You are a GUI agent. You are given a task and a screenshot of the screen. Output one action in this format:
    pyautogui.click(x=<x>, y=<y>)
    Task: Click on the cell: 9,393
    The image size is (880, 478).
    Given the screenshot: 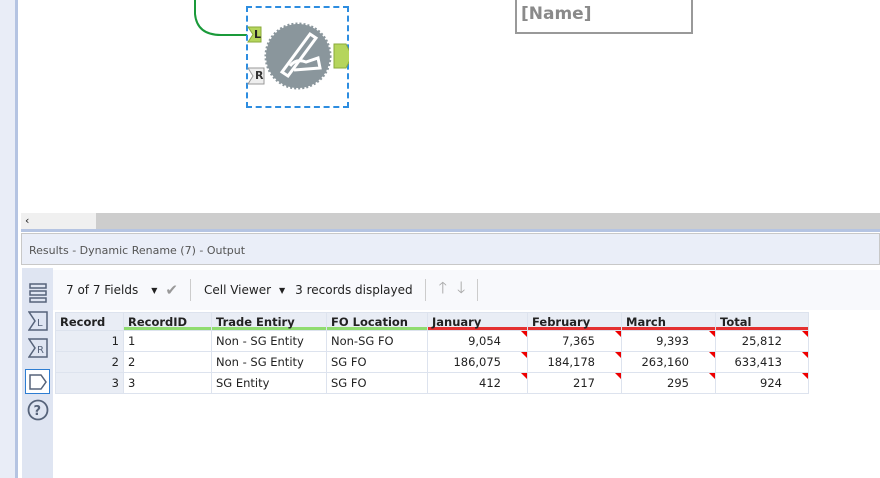 What is the action you would take?
    pyautogui.click(x=668, y=341)
    